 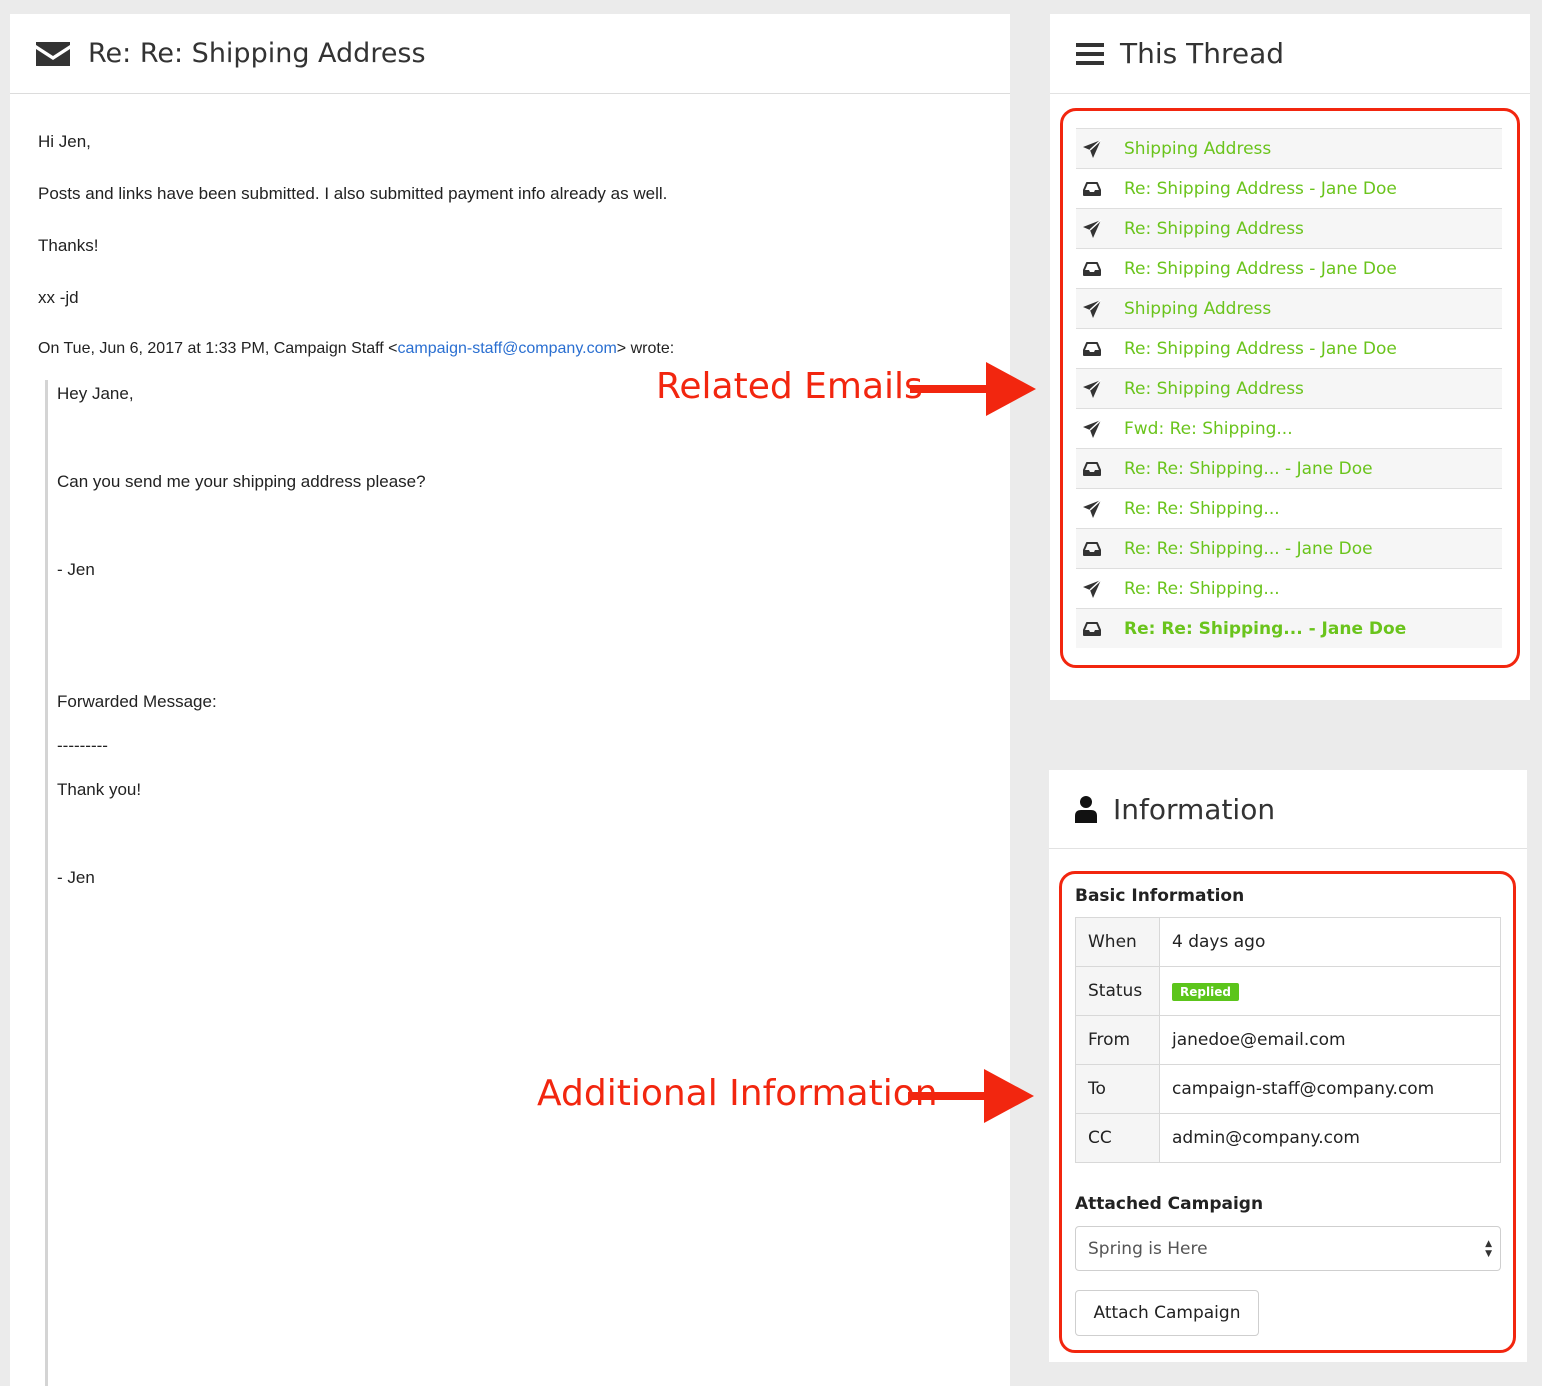 I want to click on email-thanks: Thanks!, so click(x=68, y=245).